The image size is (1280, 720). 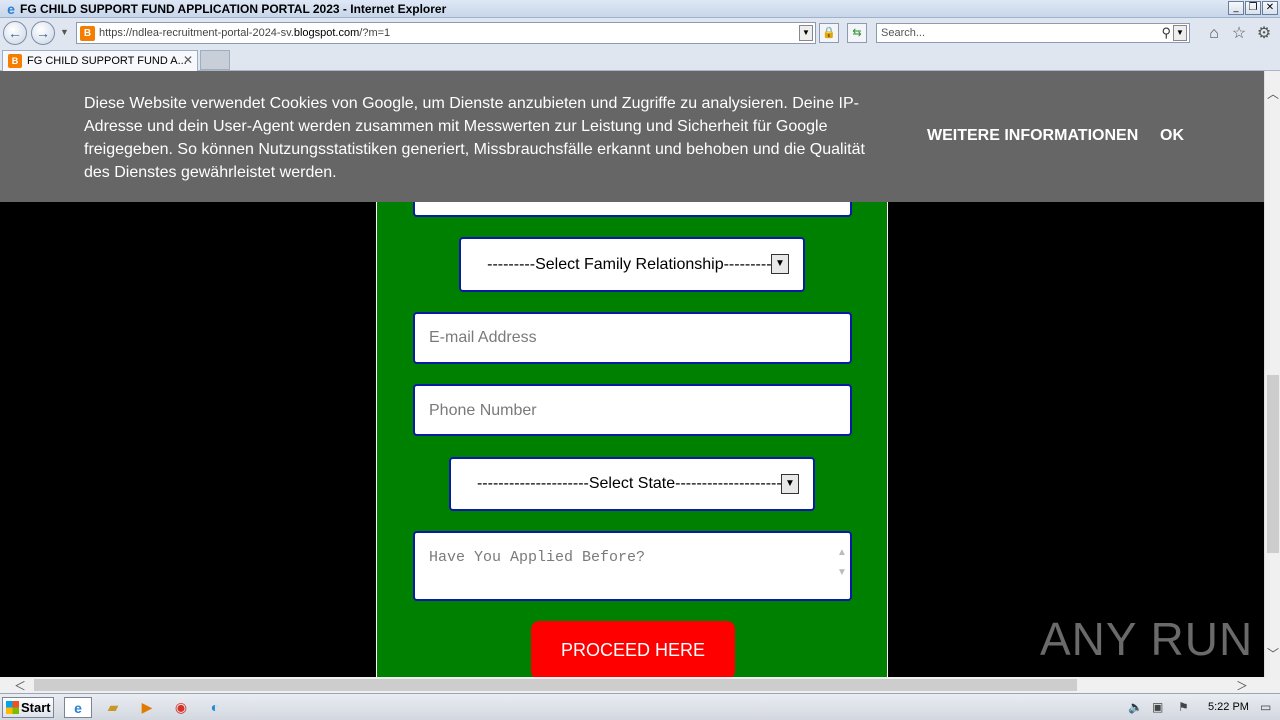 I want to click on action-center-flag-icon: ⚑, so click(x=1183, y=707).